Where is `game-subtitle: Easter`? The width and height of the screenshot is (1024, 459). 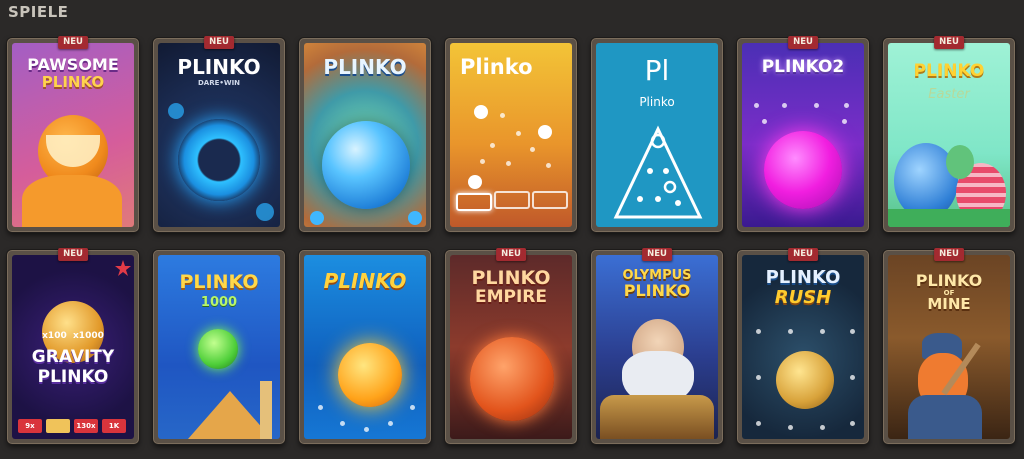 game-subtitle: Easter is located at coordinates (949, 94).